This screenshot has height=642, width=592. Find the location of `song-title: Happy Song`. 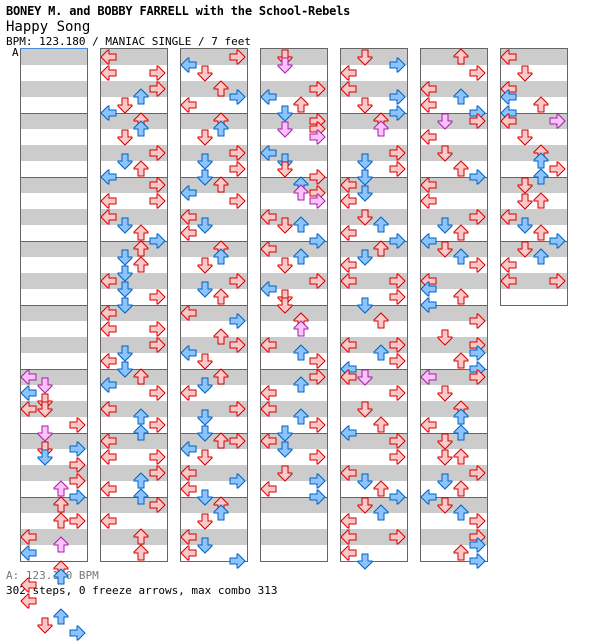

song-title: Happy Song is located at coordinates (48, 27).